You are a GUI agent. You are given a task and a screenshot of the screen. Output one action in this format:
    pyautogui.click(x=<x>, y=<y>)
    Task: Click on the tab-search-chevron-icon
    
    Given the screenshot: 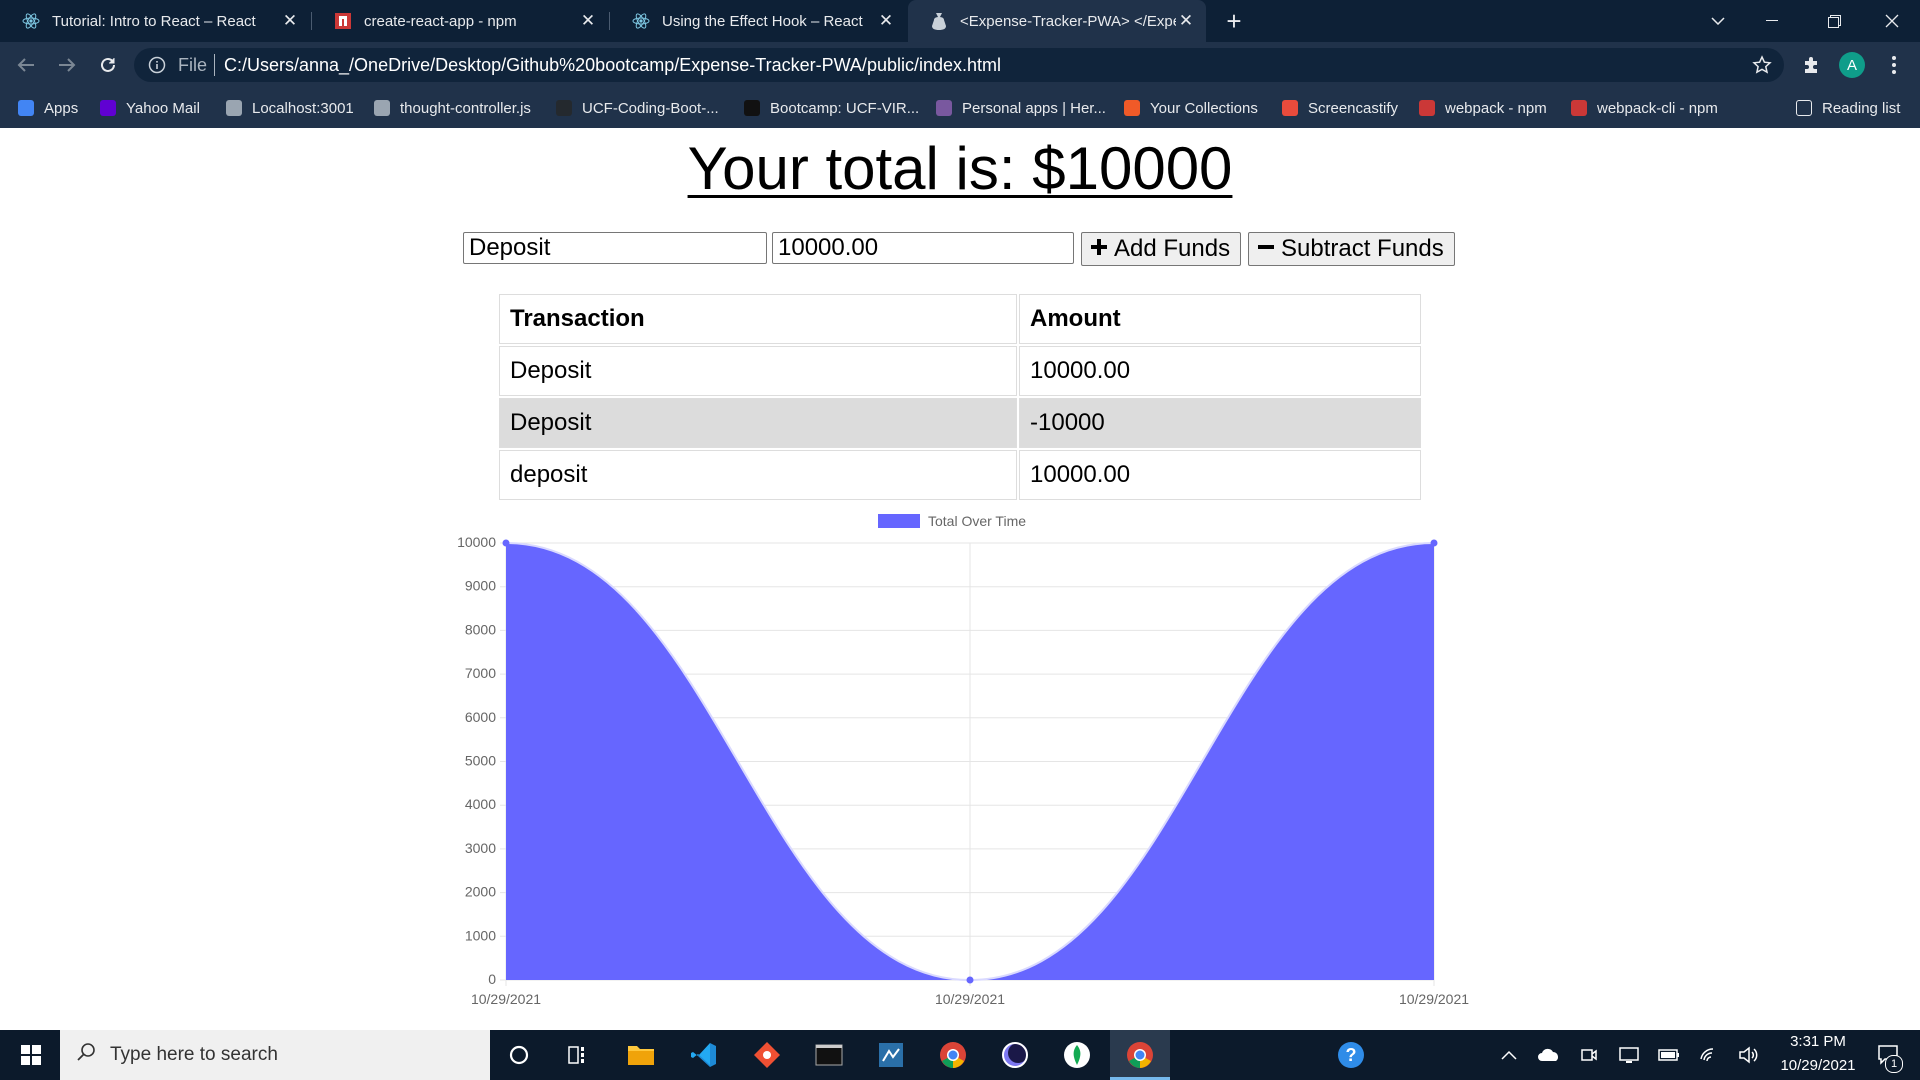 What is the action you would take?
    pyautogui.click(x=1718, y=21)
    